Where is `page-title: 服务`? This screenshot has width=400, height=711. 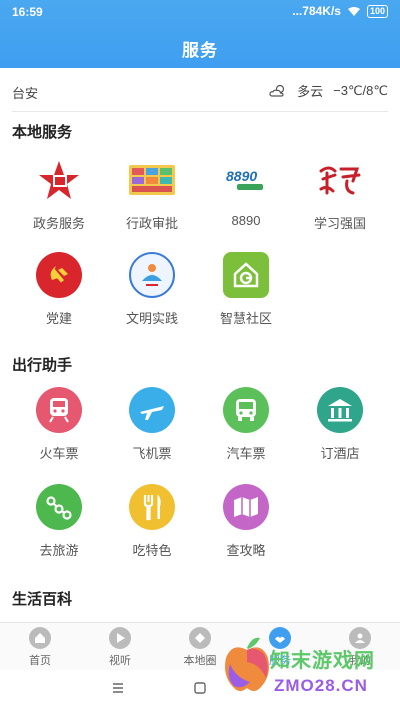
page-title: 服务 is located at coordinates (200, 50).